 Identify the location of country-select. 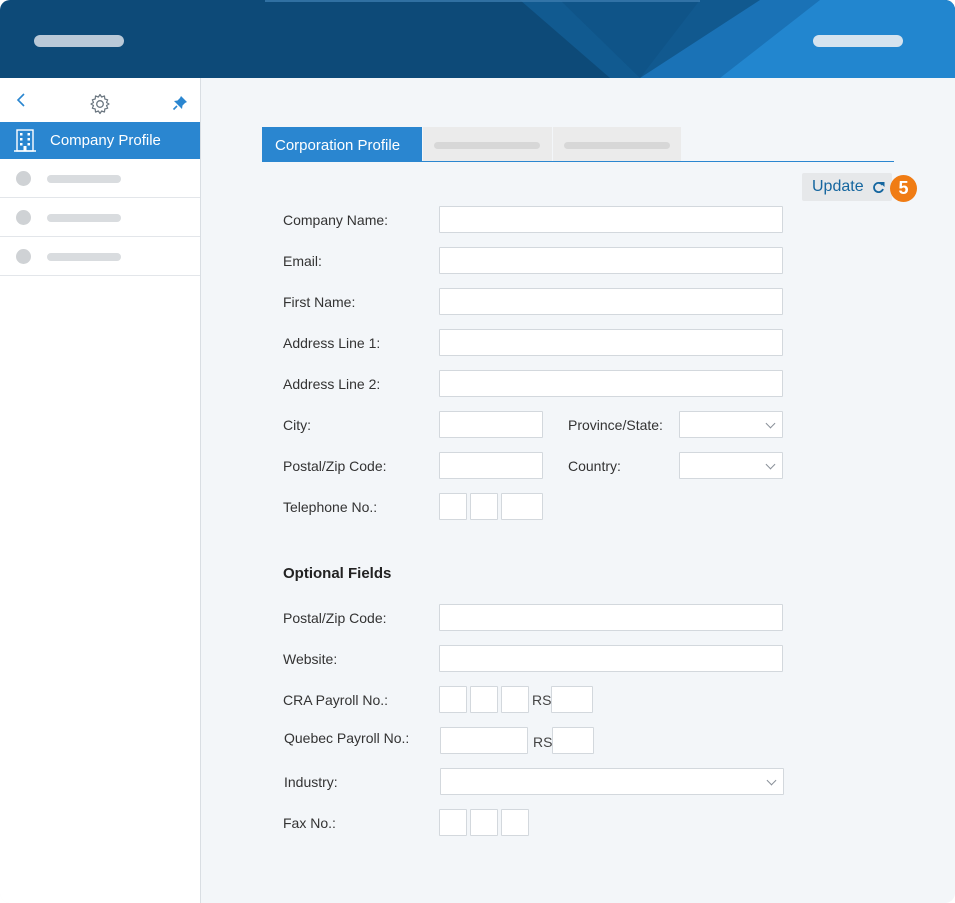
(731, 465).